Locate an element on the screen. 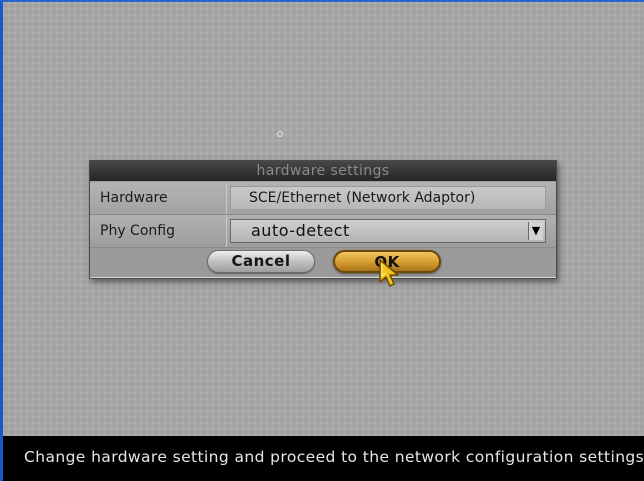 The width and height of the screenshot is (644, 481). cancel-button: Cancel is located at coordinates (261, 261).